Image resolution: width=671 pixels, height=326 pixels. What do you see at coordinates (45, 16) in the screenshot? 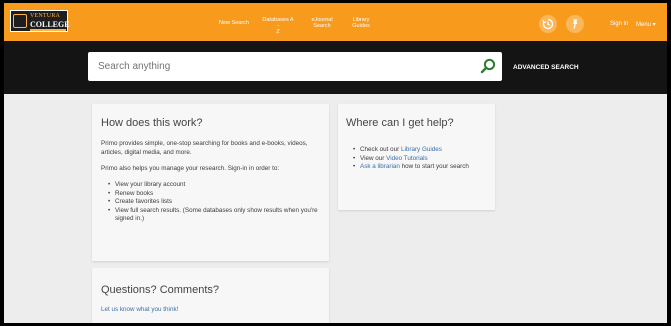
I see `logo-line1: VENTURA` at bounding box center [45, 16].